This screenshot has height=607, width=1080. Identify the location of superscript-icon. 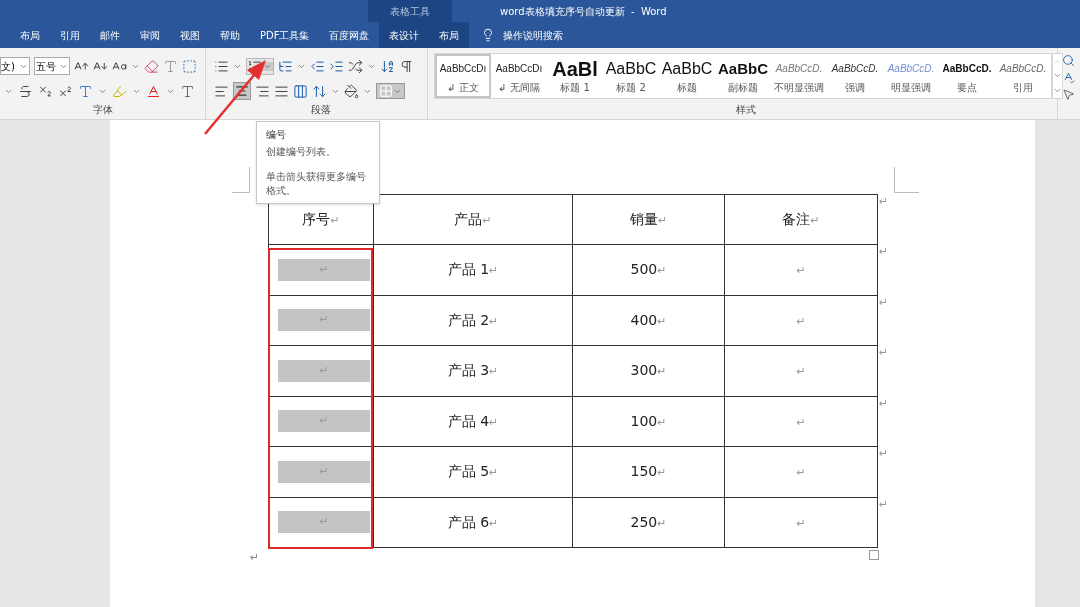
(65, 91).